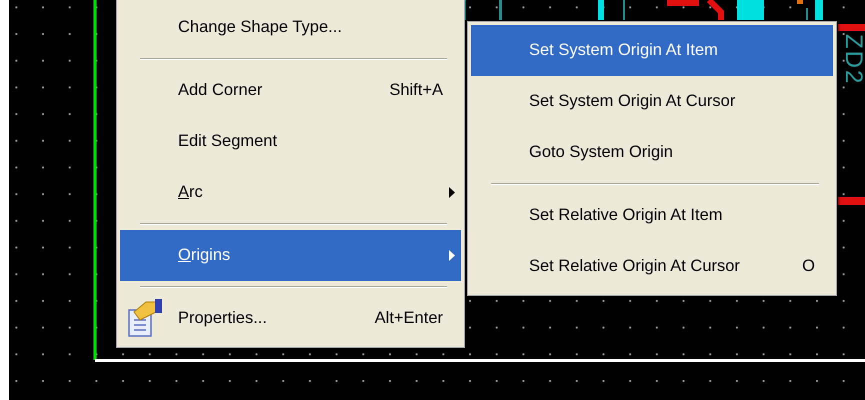 The width and height of the screenshot is (865, 400). What do you see at coordinates (652, 266) in the screenshot?
I see `menu-item: Set Relative Origin At Cursor O` at bounding box center [652, 266].